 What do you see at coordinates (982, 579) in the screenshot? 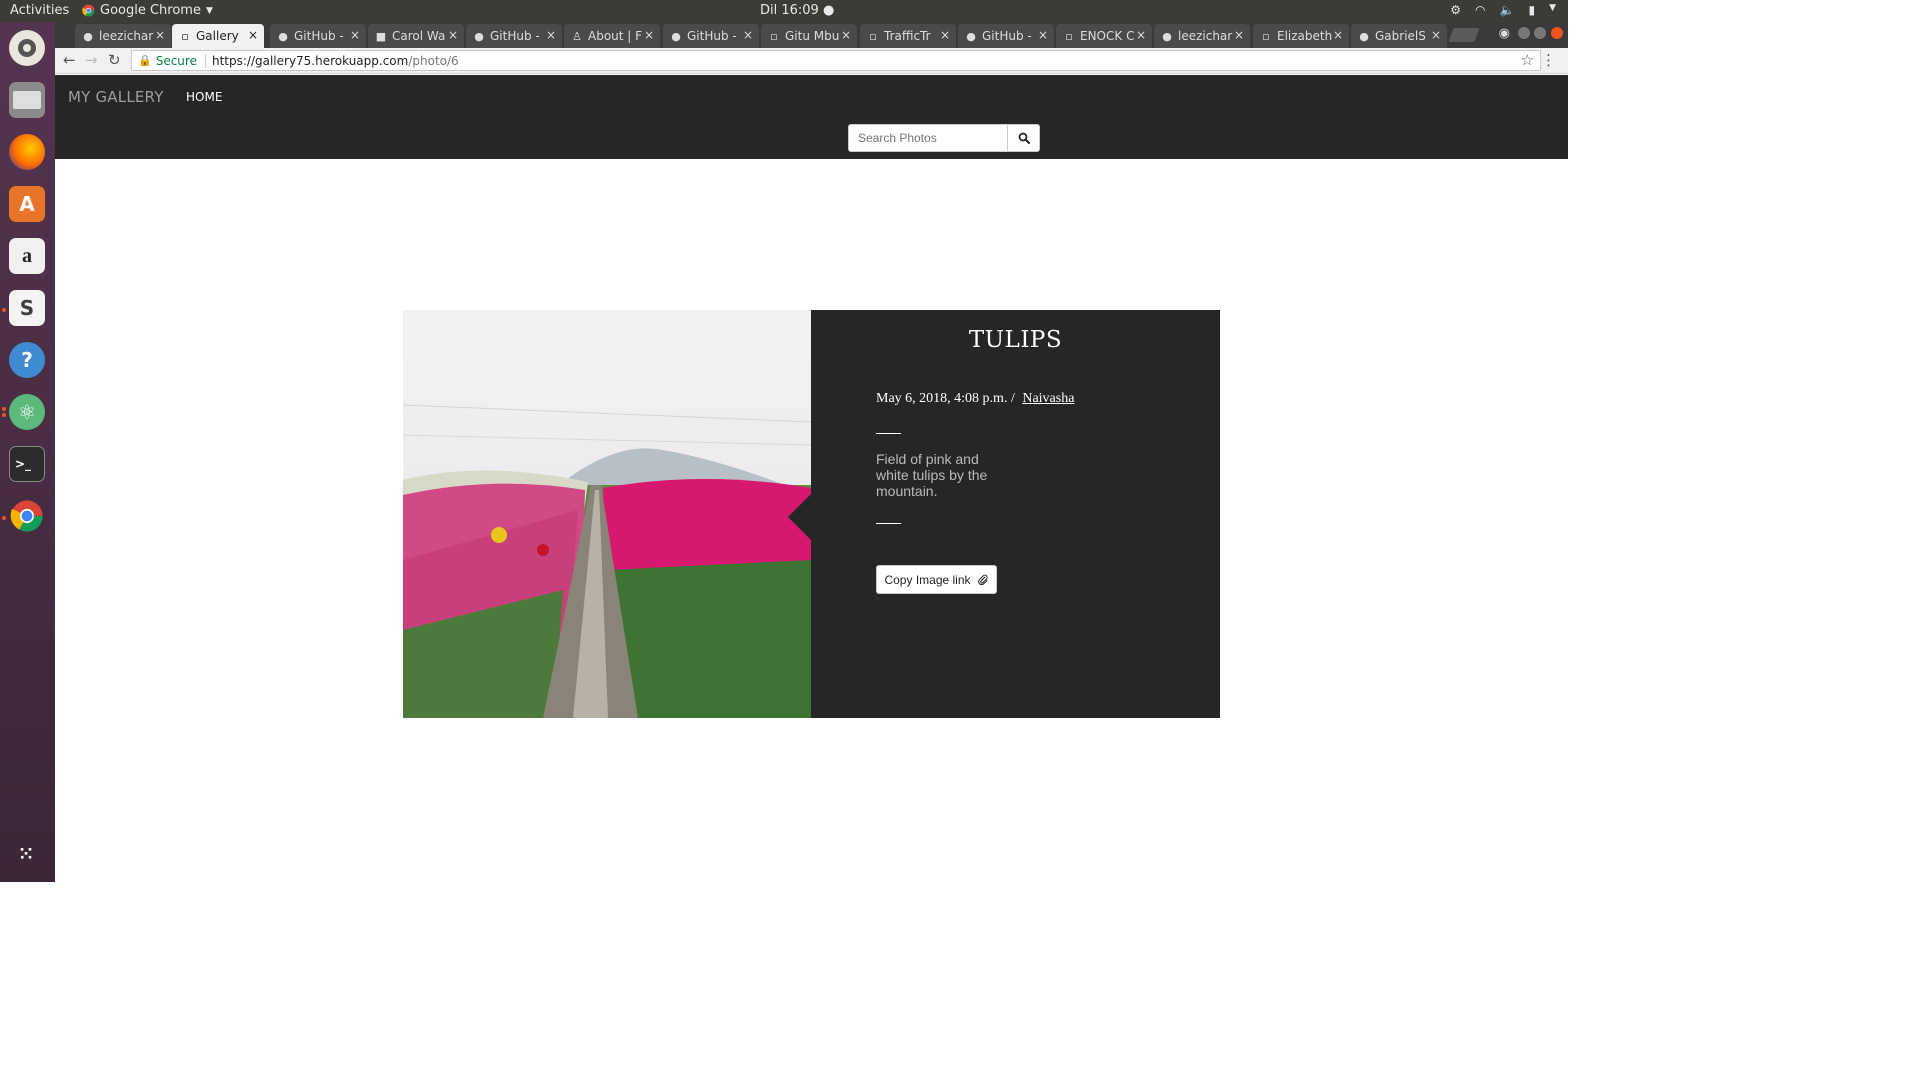
I see `paperclip-icon` at bounding box center [982, 579].